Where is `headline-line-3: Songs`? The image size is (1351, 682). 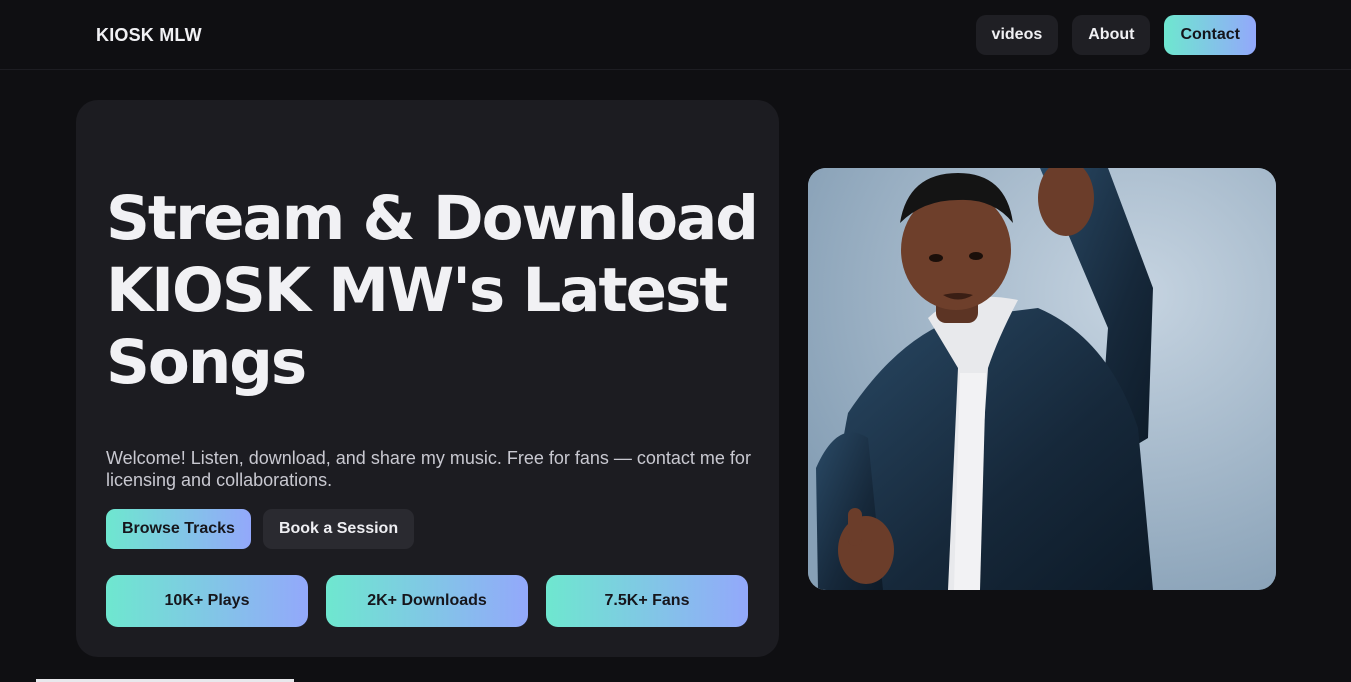 headline-line-3: Songs is located at coordinates (206, 362).